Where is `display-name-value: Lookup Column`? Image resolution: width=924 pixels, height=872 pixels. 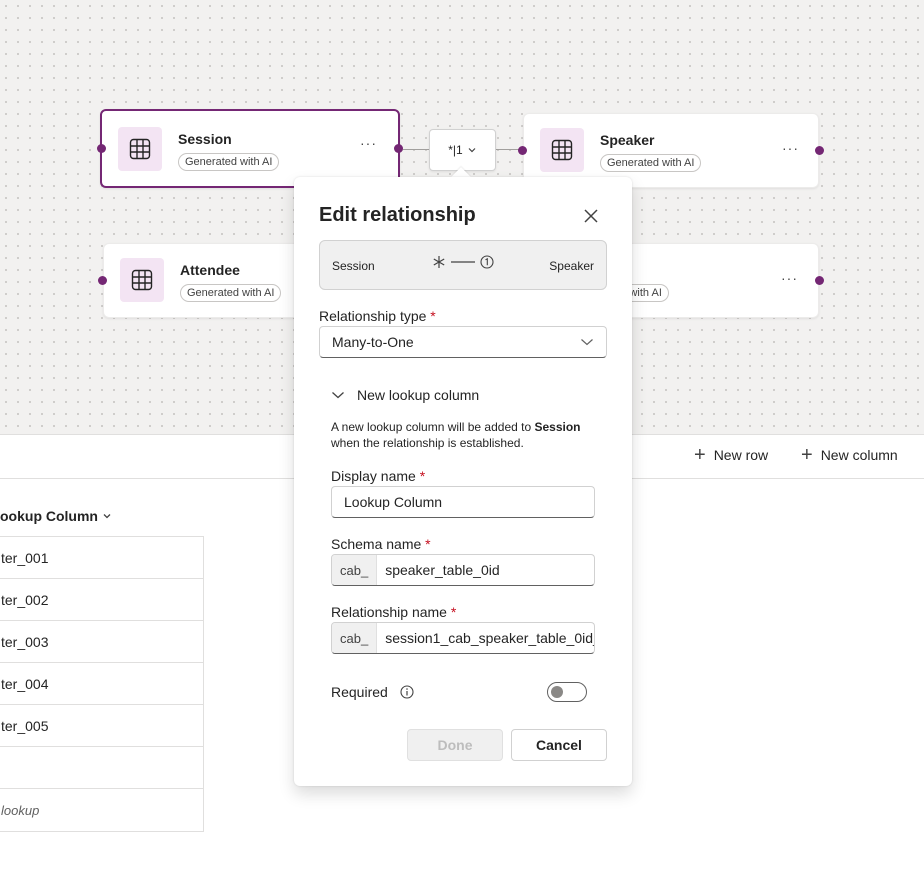
display-name-value: Lookup Column is located at coordinates (393, 502).